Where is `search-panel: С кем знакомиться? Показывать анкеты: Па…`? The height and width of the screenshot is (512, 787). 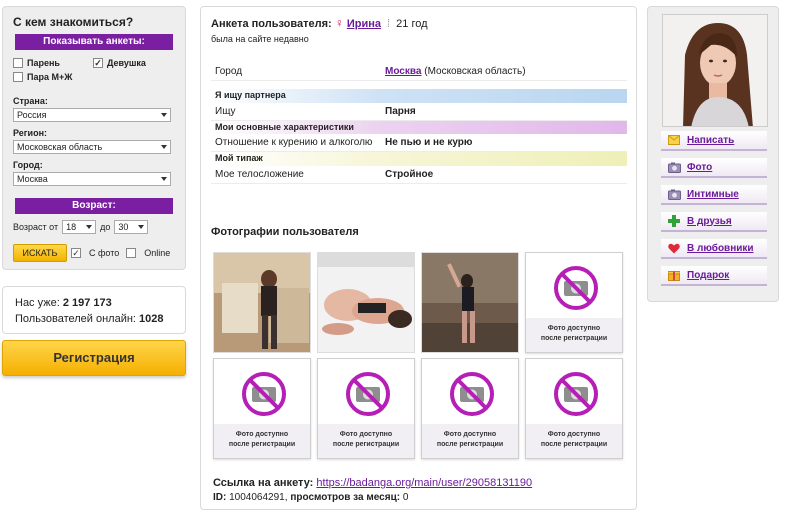
search-panel: С кем знакомиться? Показывать анкеты: Па… is located at coordinates (94, 138).